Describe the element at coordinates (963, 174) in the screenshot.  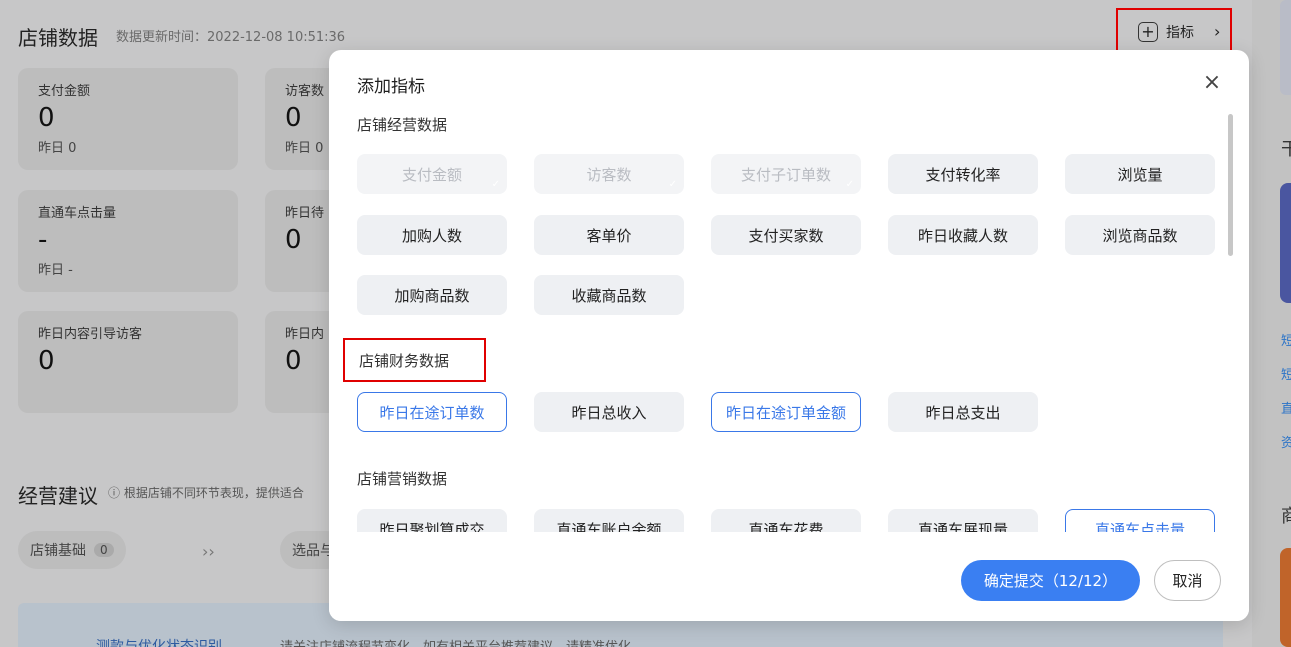
I see `indicator-chip: 支付转化率` at that location.